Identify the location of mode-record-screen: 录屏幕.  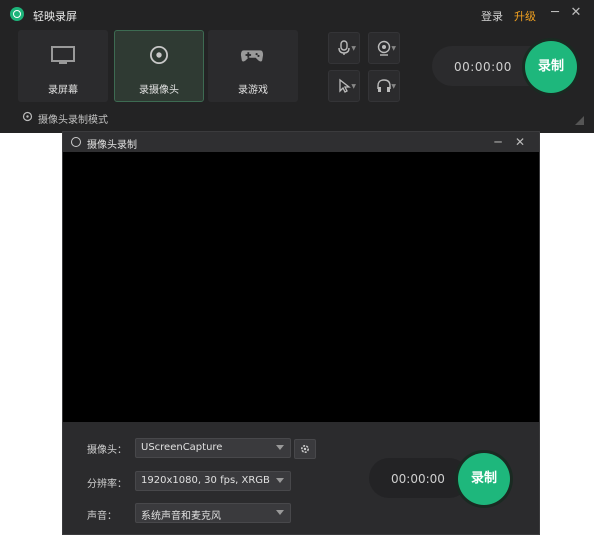
(63, 66).